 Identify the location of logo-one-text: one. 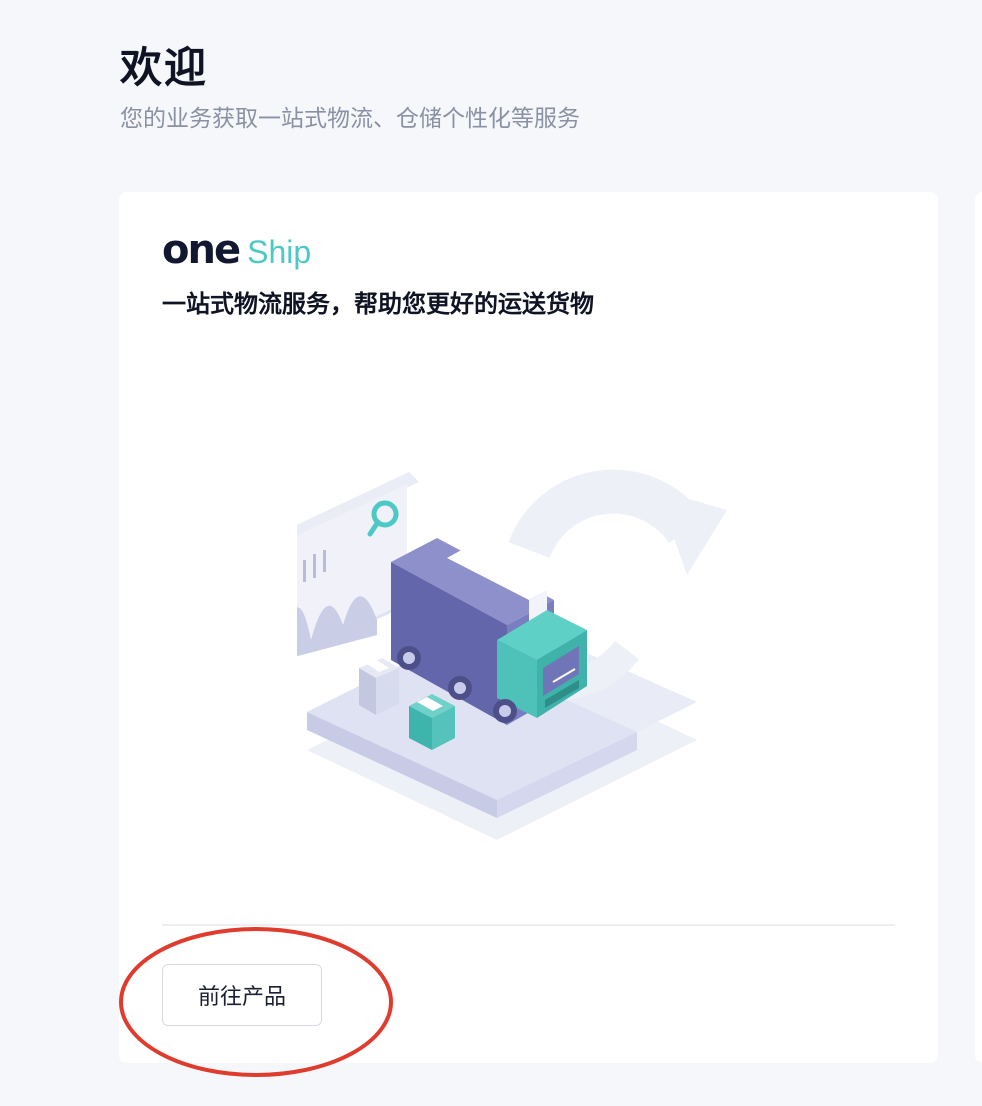
(201, 250).